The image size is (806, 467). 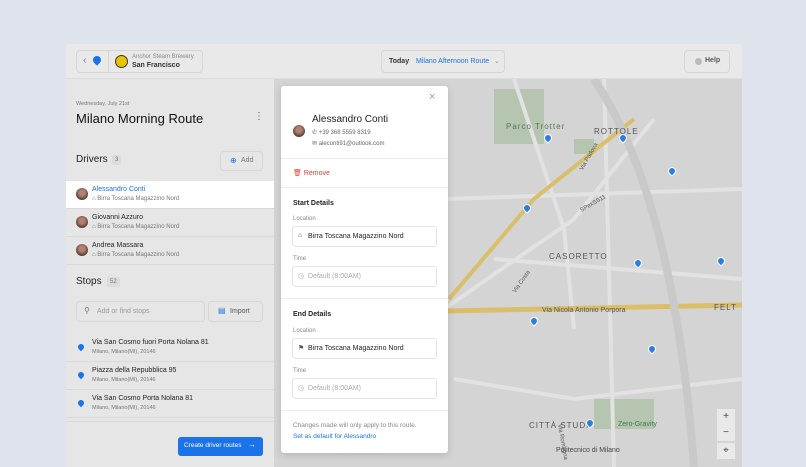 I want to click on org-name: Anchor Steam Brewery, so click(x=163, y=57).